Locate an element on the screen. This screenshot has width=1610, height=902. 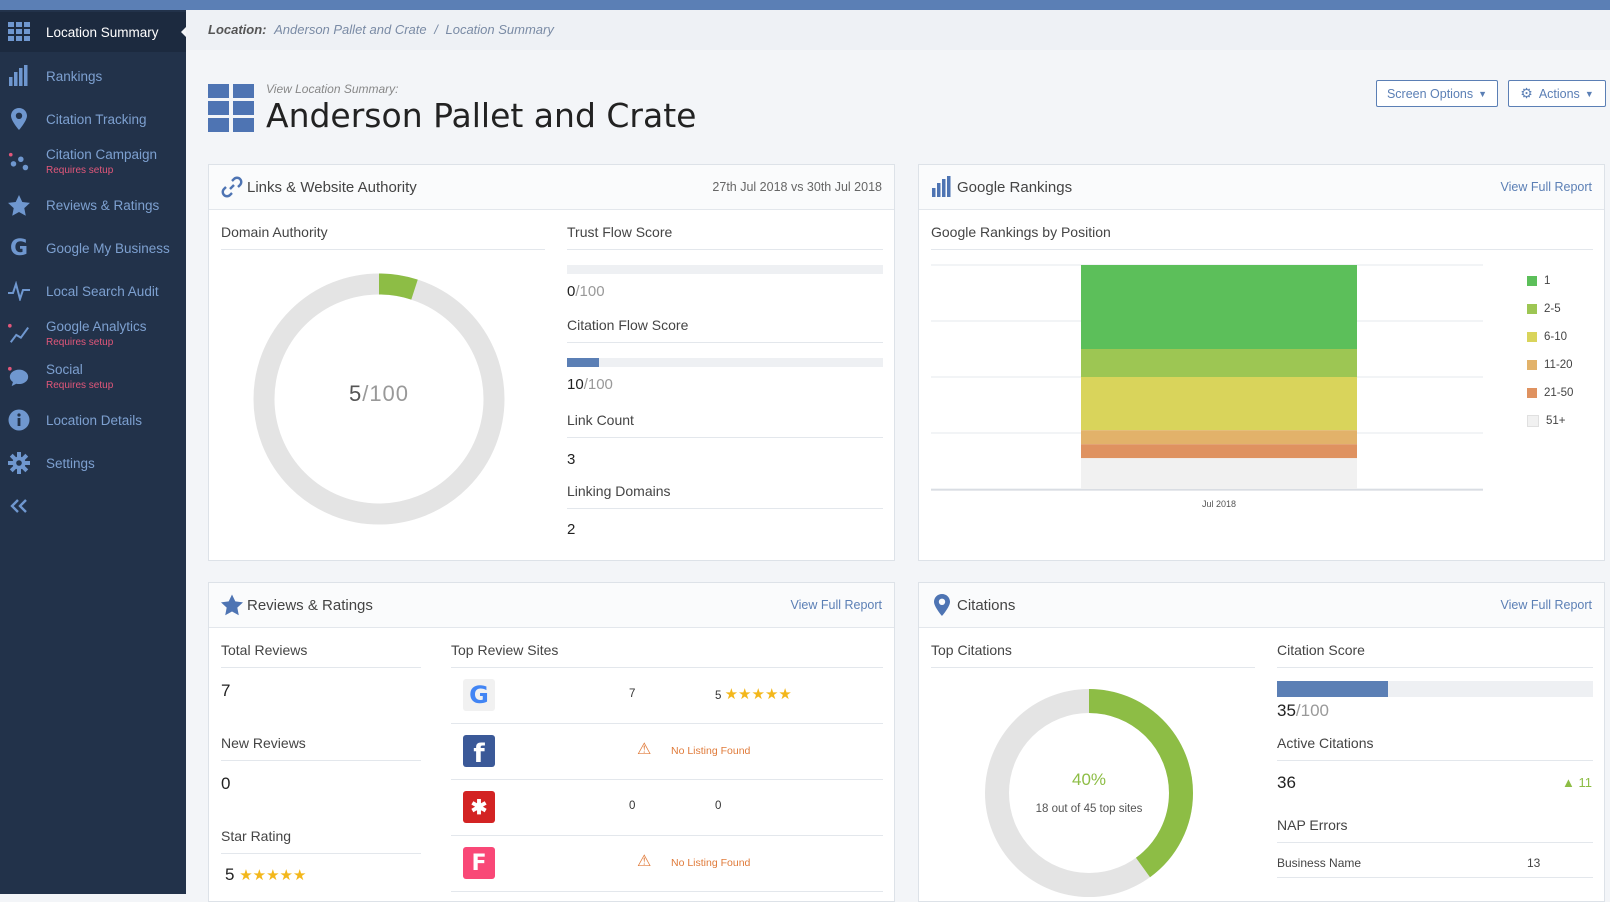
total-reviews-label: Total Reviews is located at coordinates (264, 650).